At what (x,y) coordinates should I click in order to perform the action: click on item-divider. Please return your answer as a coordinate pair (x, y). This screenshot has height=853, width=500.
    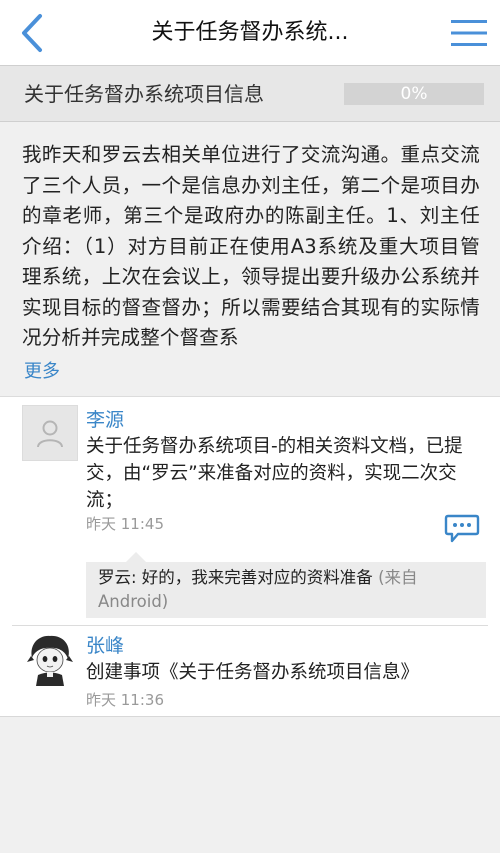
    Looking at the image, I should click on (250, 625).